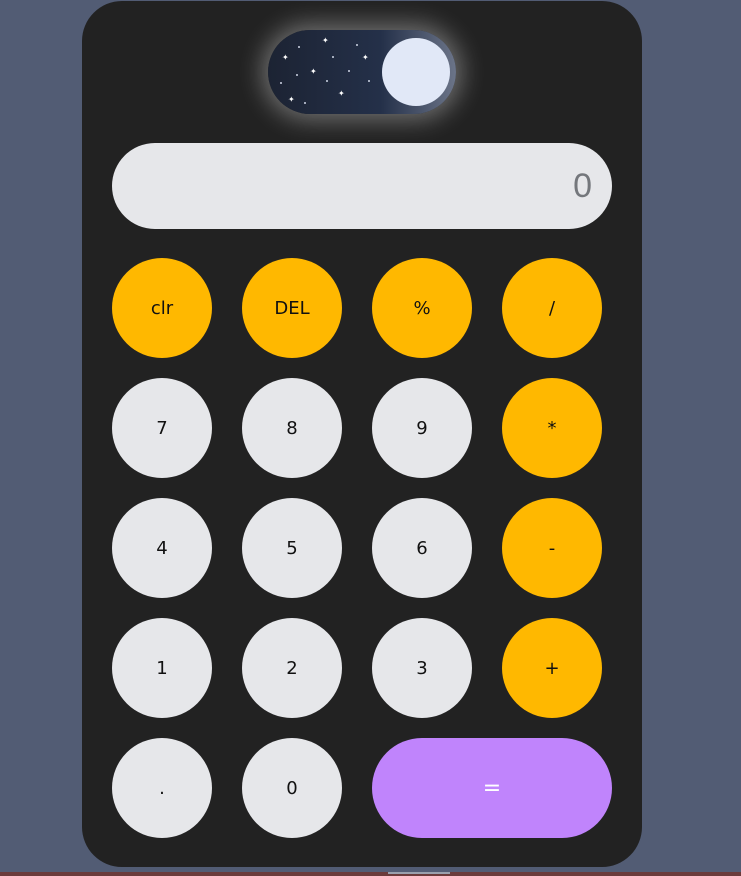 This screenshot has width=741, height=876. I want to click on decimal-button: ., so click(162, 788).